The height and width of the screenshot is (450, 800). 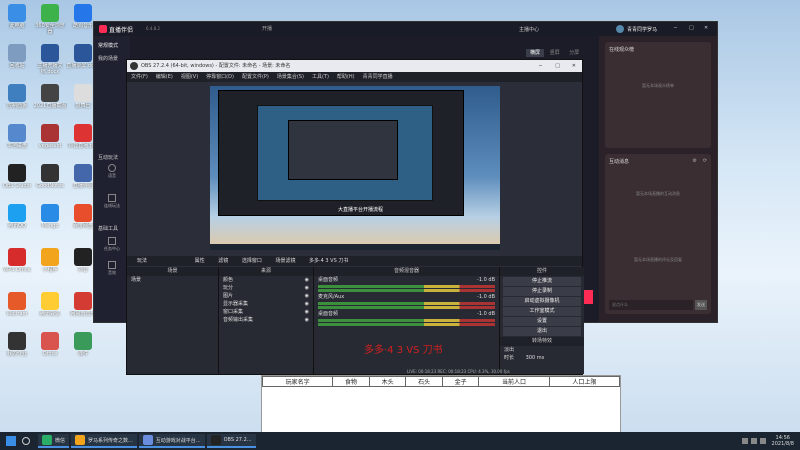 What do you see at coordinates (112, 201) in the screenshot?
I see `tool-link: 连线玩法` at bounding box center [112, 201].